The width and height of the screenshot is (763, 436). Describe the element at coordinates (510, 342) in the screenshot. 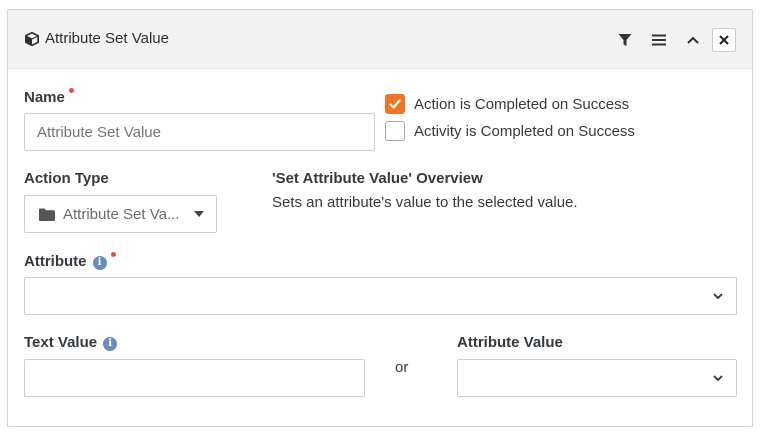

I see `attribute-value-label: Attribute Value` at that location.